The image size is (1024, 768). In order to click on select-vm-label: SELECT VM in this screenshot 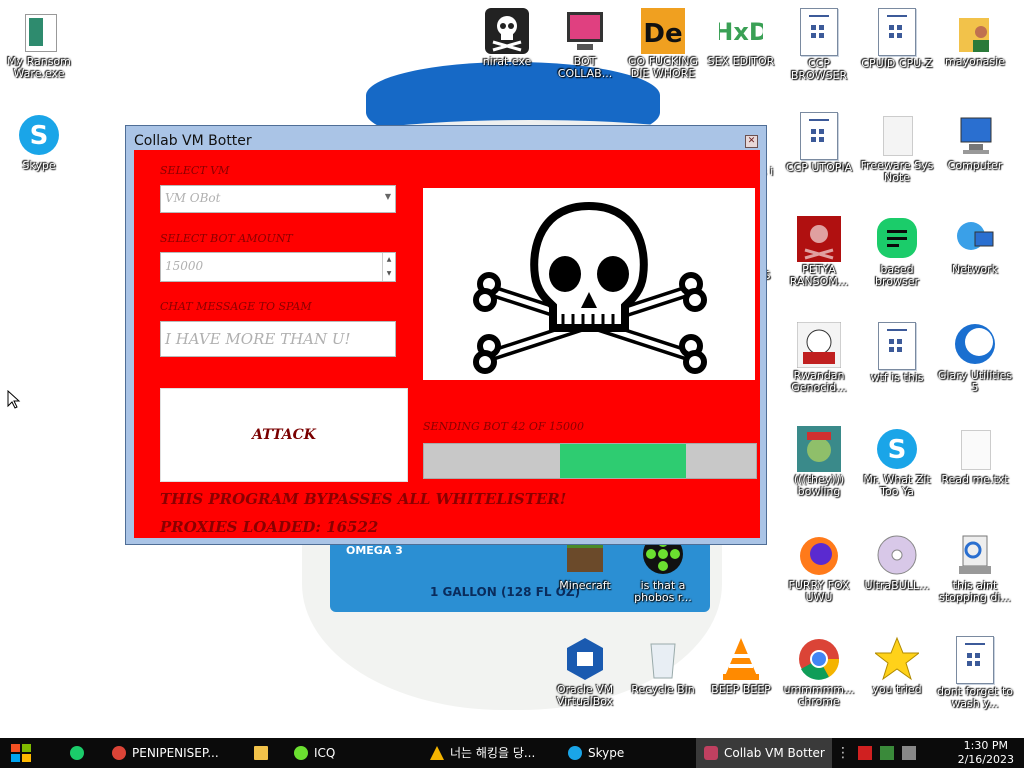, I will do `click(195, 170)`.